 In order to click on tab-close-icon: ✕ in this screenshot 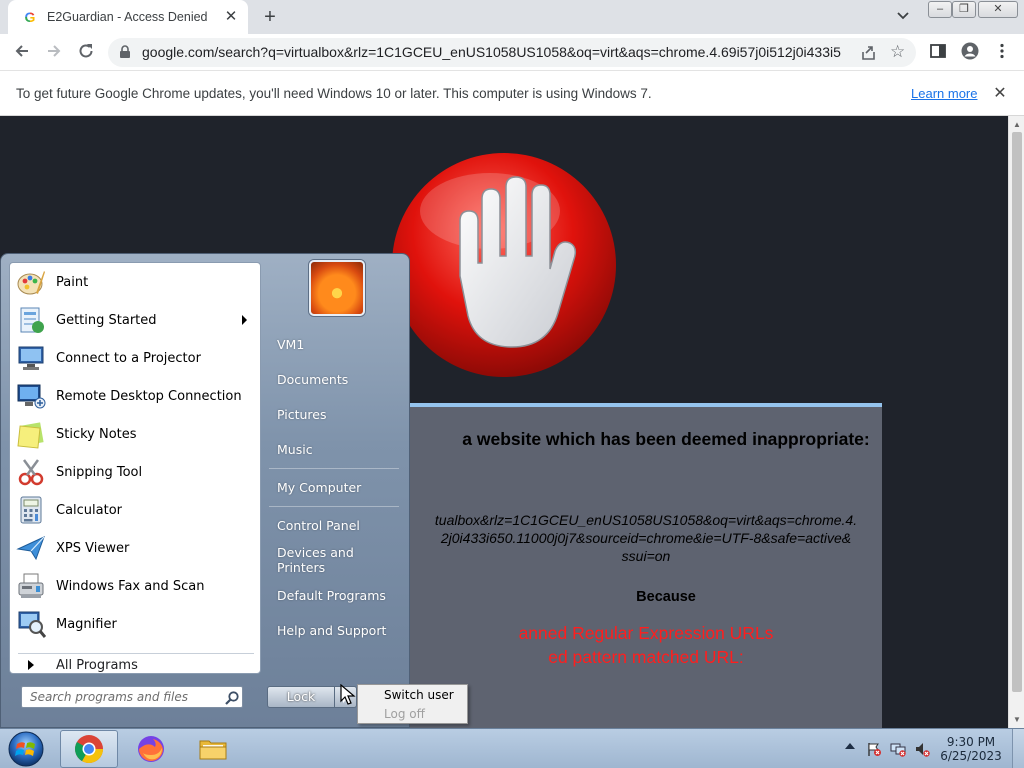, I will do `click(231, 17)`.